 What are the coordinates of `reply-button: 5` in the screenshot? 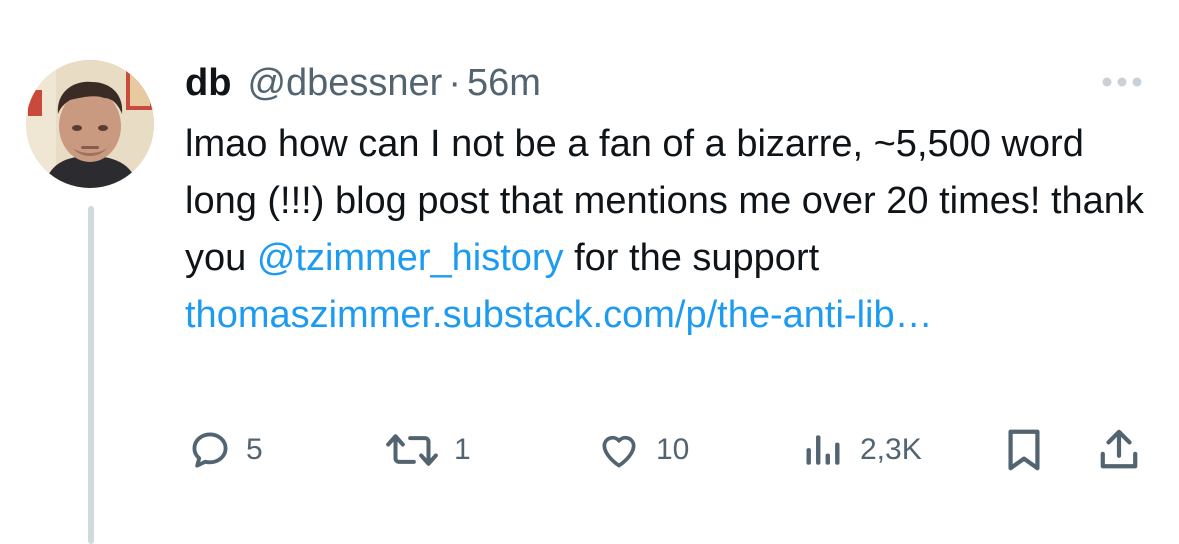 It's located at (225, 450).